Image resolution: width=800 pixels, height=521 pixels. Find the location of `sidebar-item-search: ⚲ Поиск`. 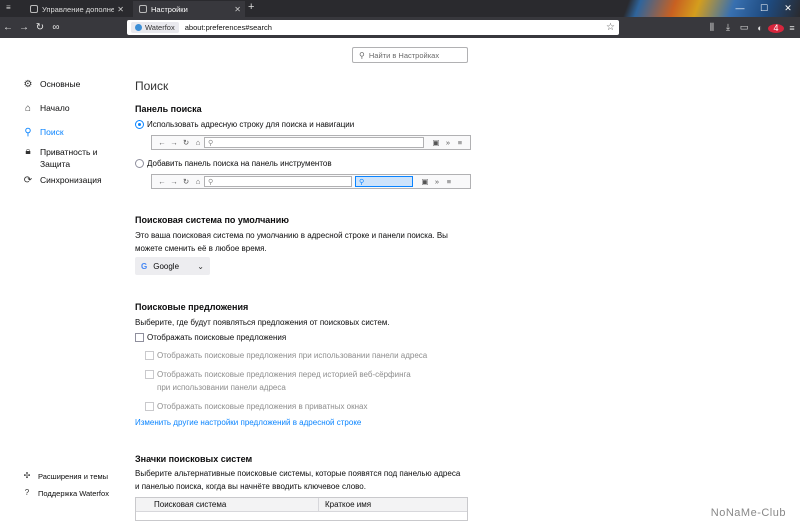

sidebar-item-search: ⚲ Поиск is located at coordinates (43, 133).